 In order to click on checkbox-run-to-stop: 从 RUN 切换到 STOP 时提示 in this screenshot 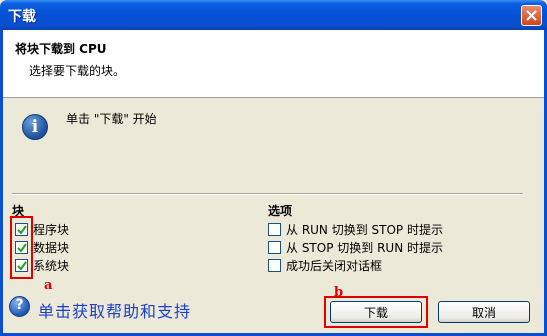, I will do `click(355, 229)`.